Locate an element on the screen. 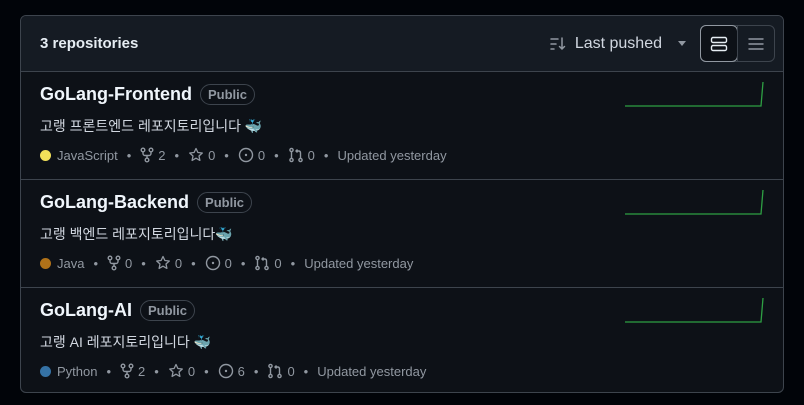  list-view-icon is located at coordinates (756, 44).